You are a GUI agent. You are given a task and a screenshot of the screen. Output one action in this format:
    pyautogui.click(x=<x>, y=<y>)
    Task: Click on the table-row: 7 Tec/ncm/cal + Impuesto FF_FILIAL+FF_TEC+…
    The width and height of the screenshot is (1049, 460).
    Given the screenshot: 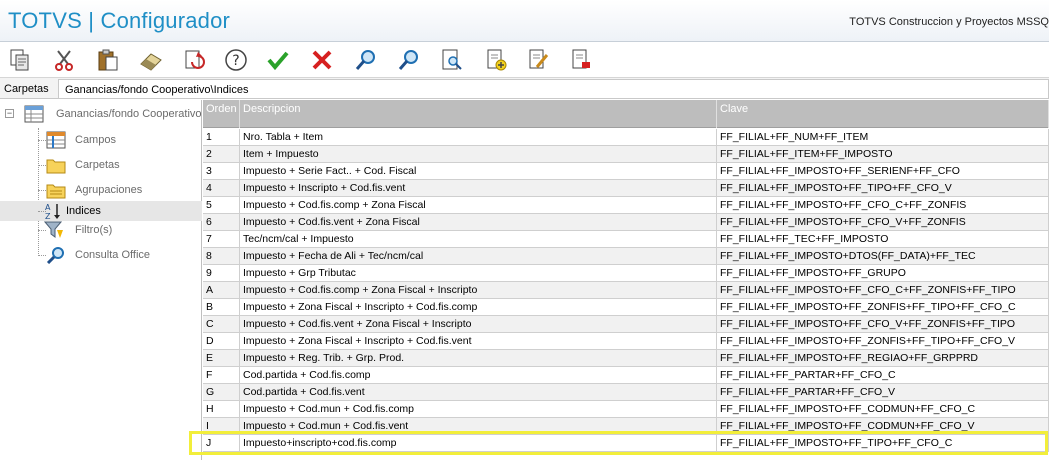 What is the action you would take?
    pyautogui.click(x=626, y=239)
    